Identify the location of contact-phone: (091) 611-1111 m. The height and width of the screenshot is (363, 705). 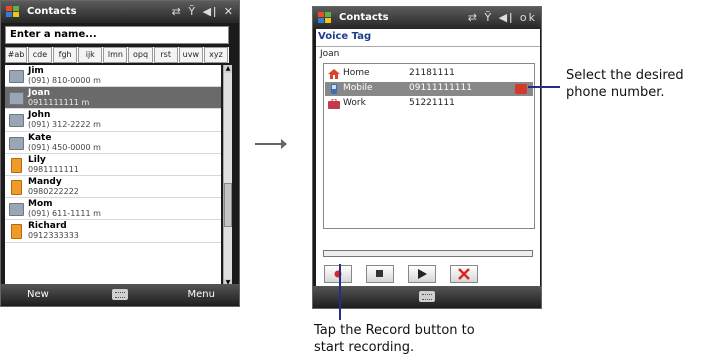
(64, 214).